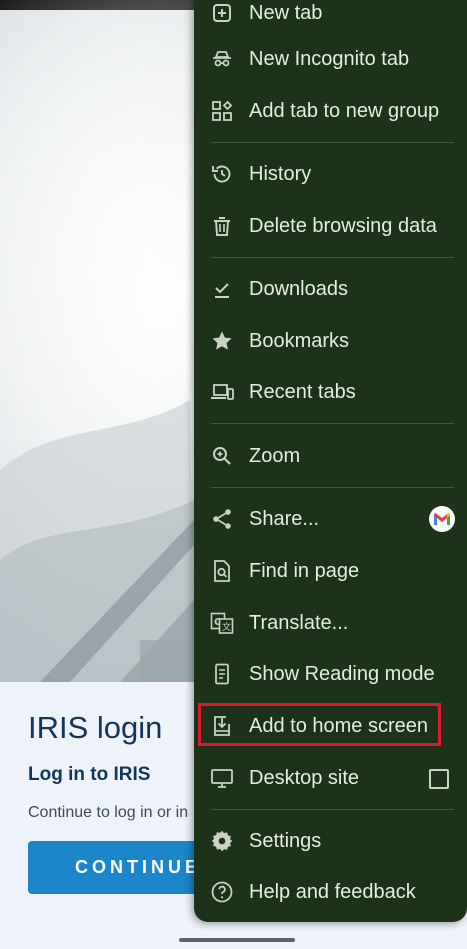 Image resolution: width=467 pixels, height=949 pixels. I want to click on menu-item-new-tab: New tab, so click(330, 19).